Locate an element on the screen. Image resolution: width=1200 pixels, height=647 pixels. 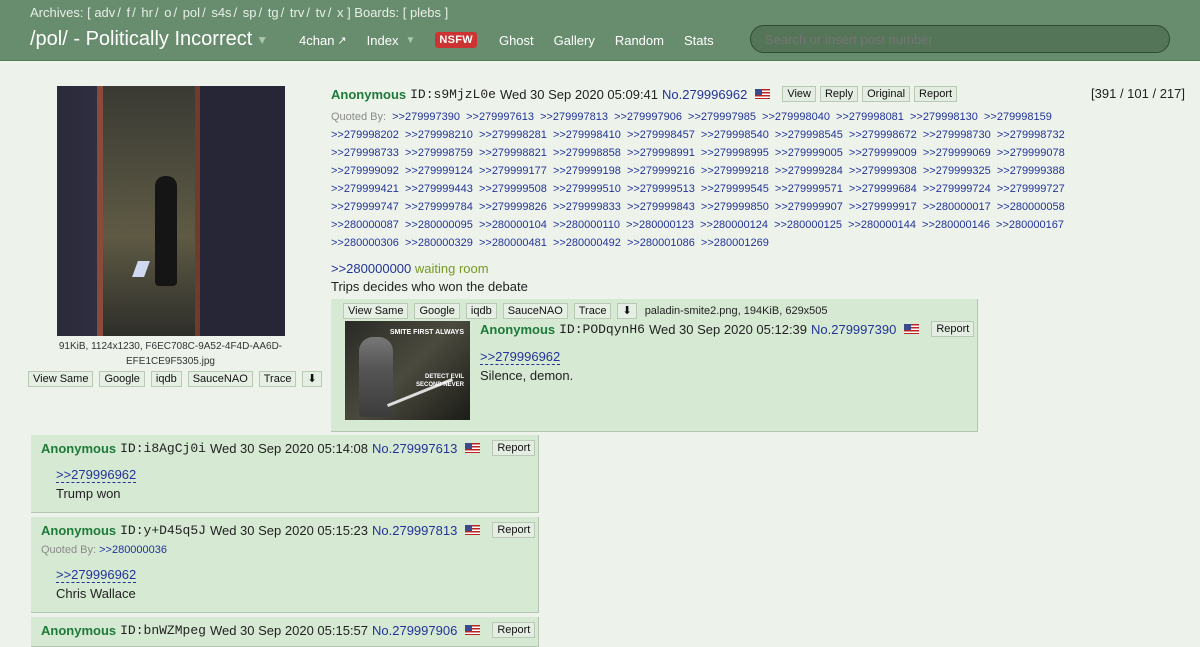
poster-id: ID:PODqynH6 is located at coordinates (602, 329).